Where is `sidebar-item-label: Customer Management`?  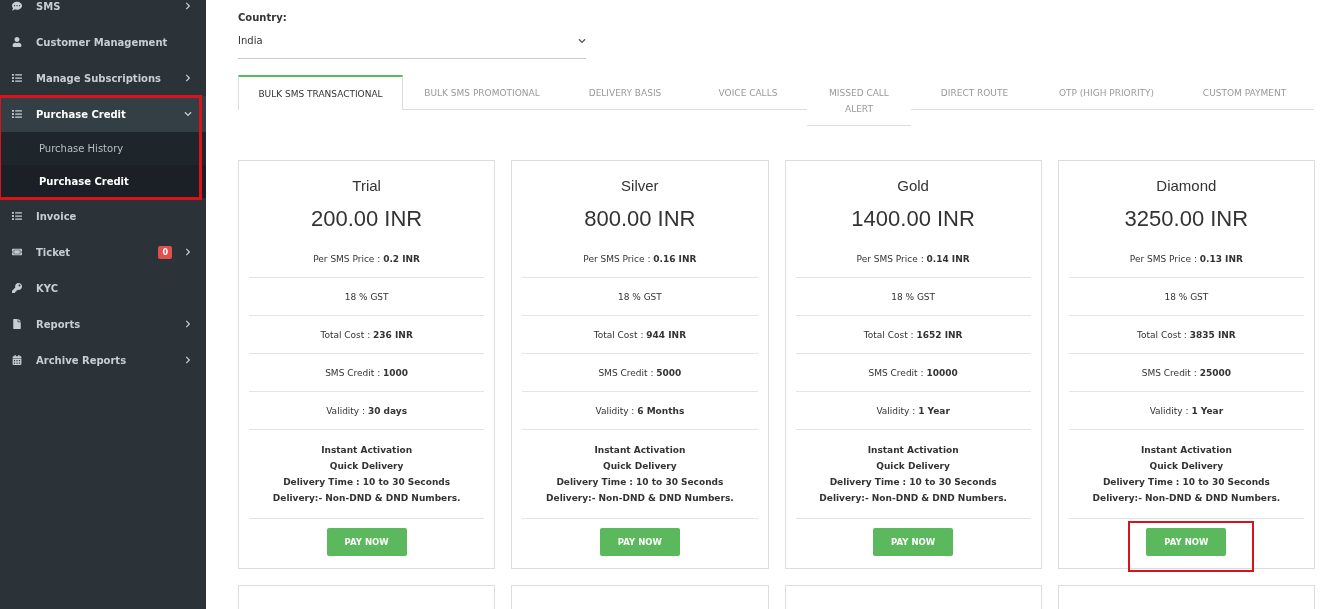 sidebar-item-label: Customer Management is located at coordinates (102, 42).